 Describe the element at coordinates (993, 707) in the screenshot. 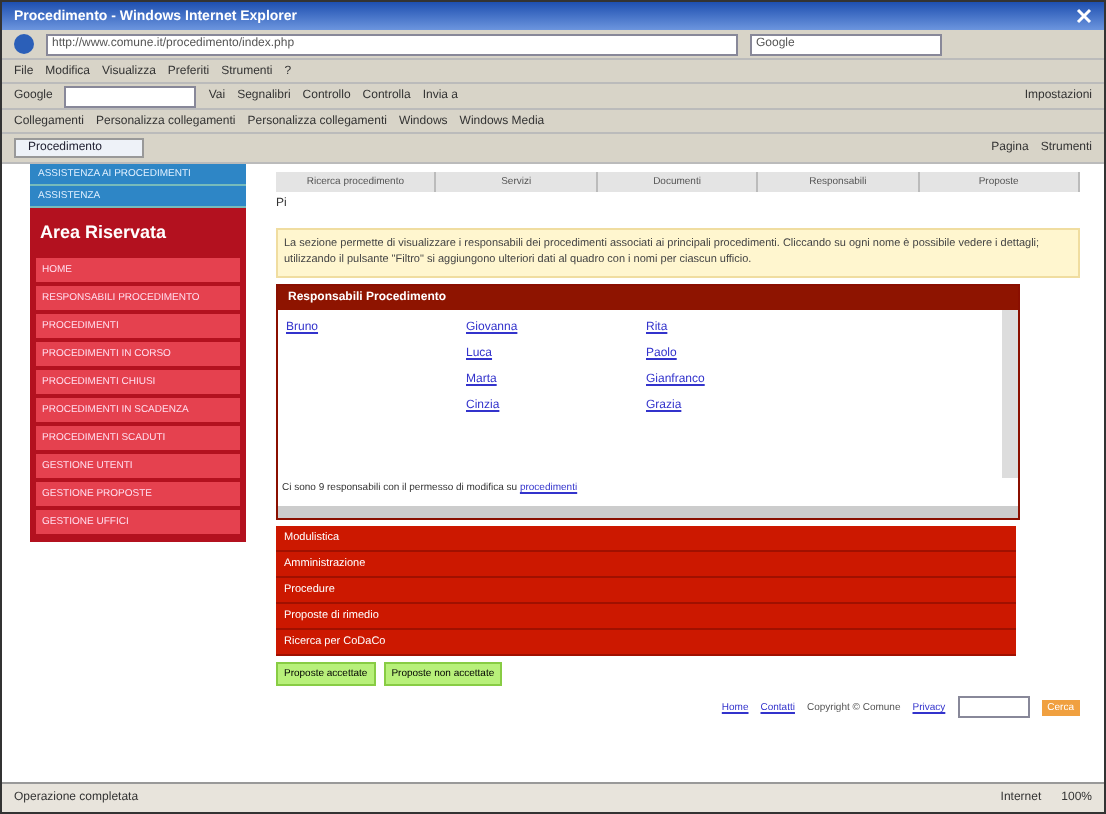

I see `footer-search-field` at that location.